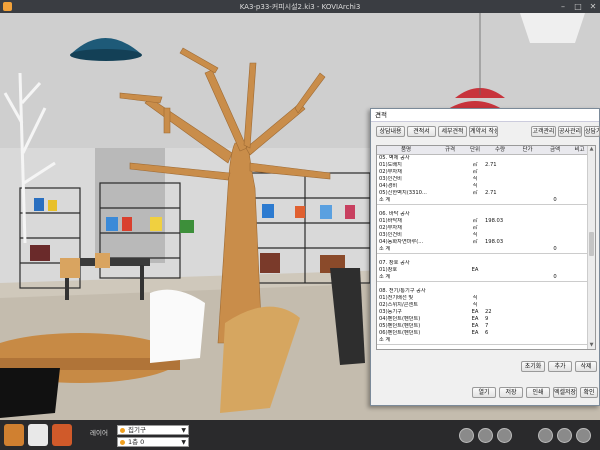  What do you see at coordinates (483, 242) in the screenshot?
I see `table-row: 04)동화자연마루(... ㎡ 198.03` at bounding box center [483, 242].